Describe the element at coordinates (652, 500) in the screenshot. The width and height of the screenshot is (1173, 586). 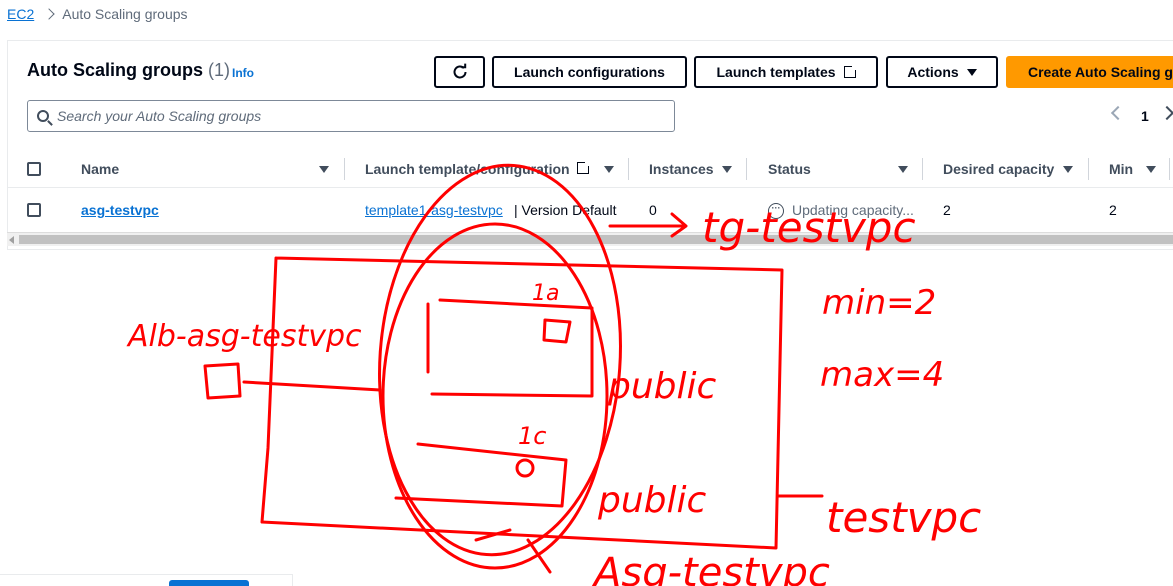
I see `public-subnet-2-label: public` at that location.